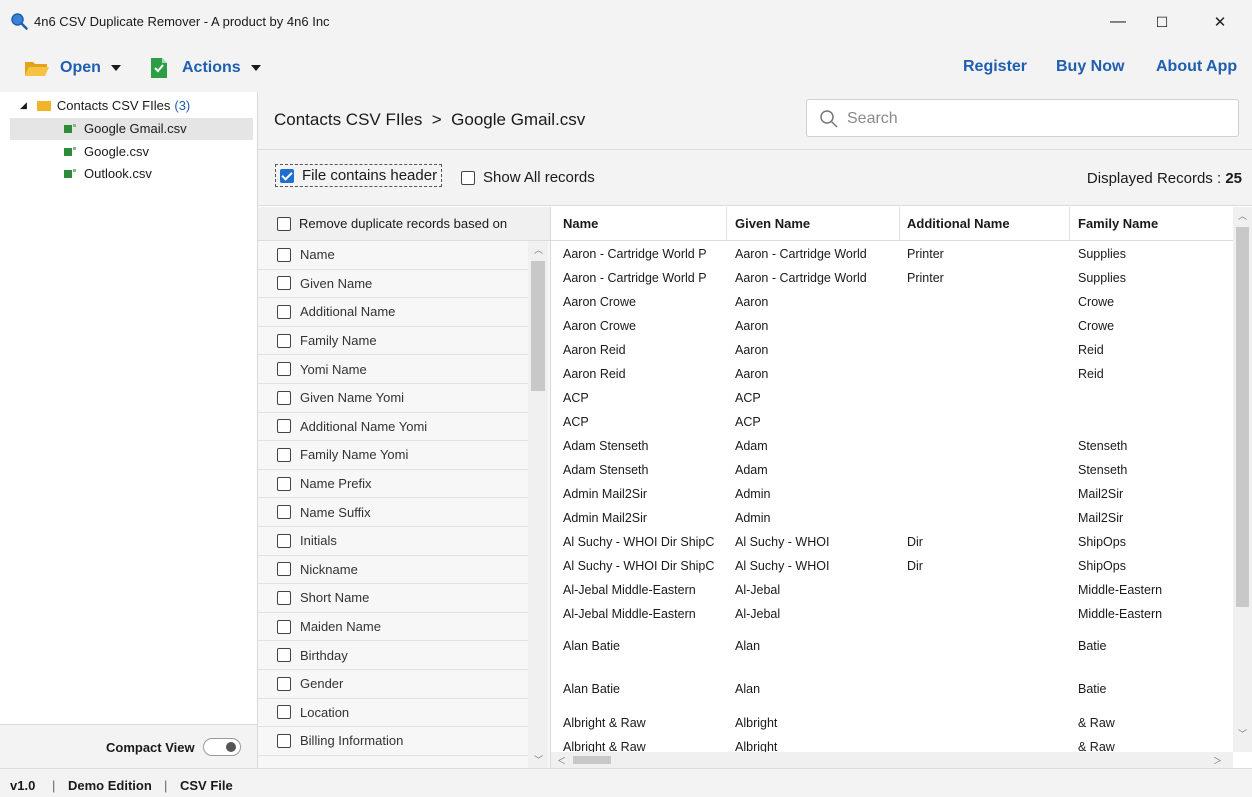  What do you see at coordinates (1162, 22) in the screenshot?
I see `maximize-button: ☐` at bounding box center [1162, 22].